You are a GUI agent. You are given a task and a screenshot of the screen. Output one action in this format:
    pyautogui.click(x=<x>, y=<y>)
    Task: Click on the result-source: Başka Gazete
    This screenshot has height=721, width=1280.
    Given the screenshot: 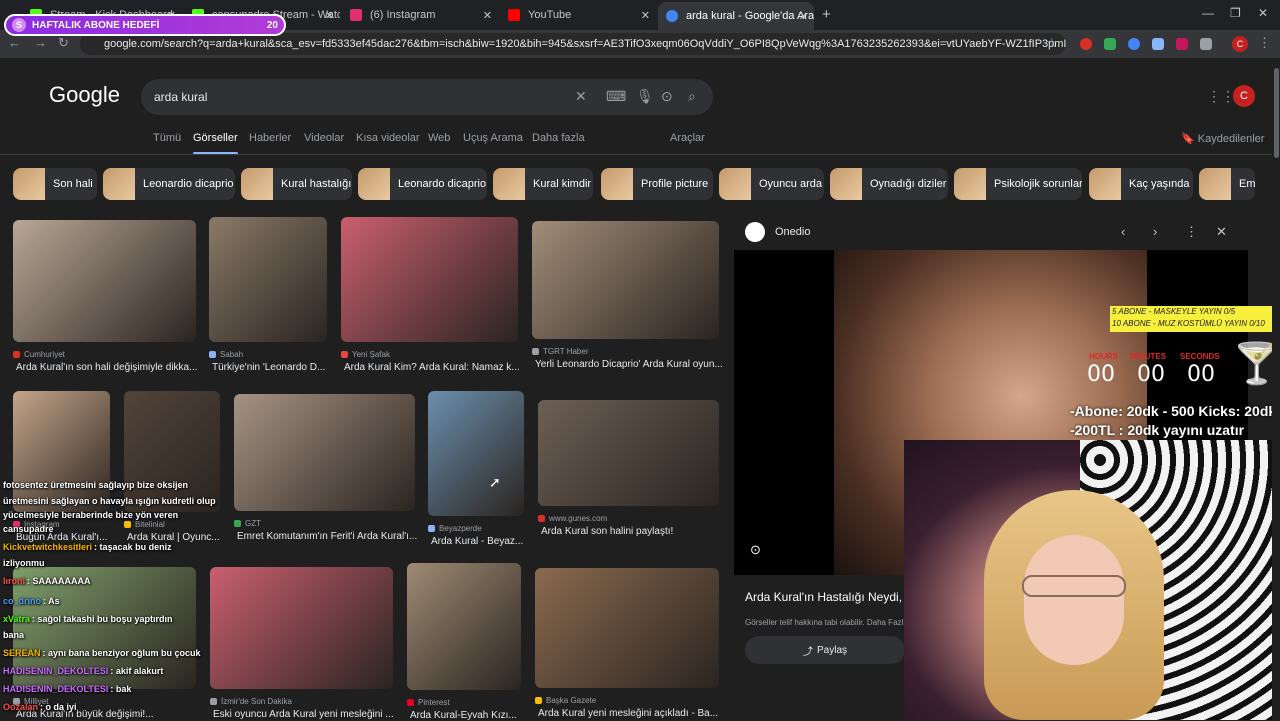 What is the action you would take?
    pyautogui.click(x=565, y=700)
    